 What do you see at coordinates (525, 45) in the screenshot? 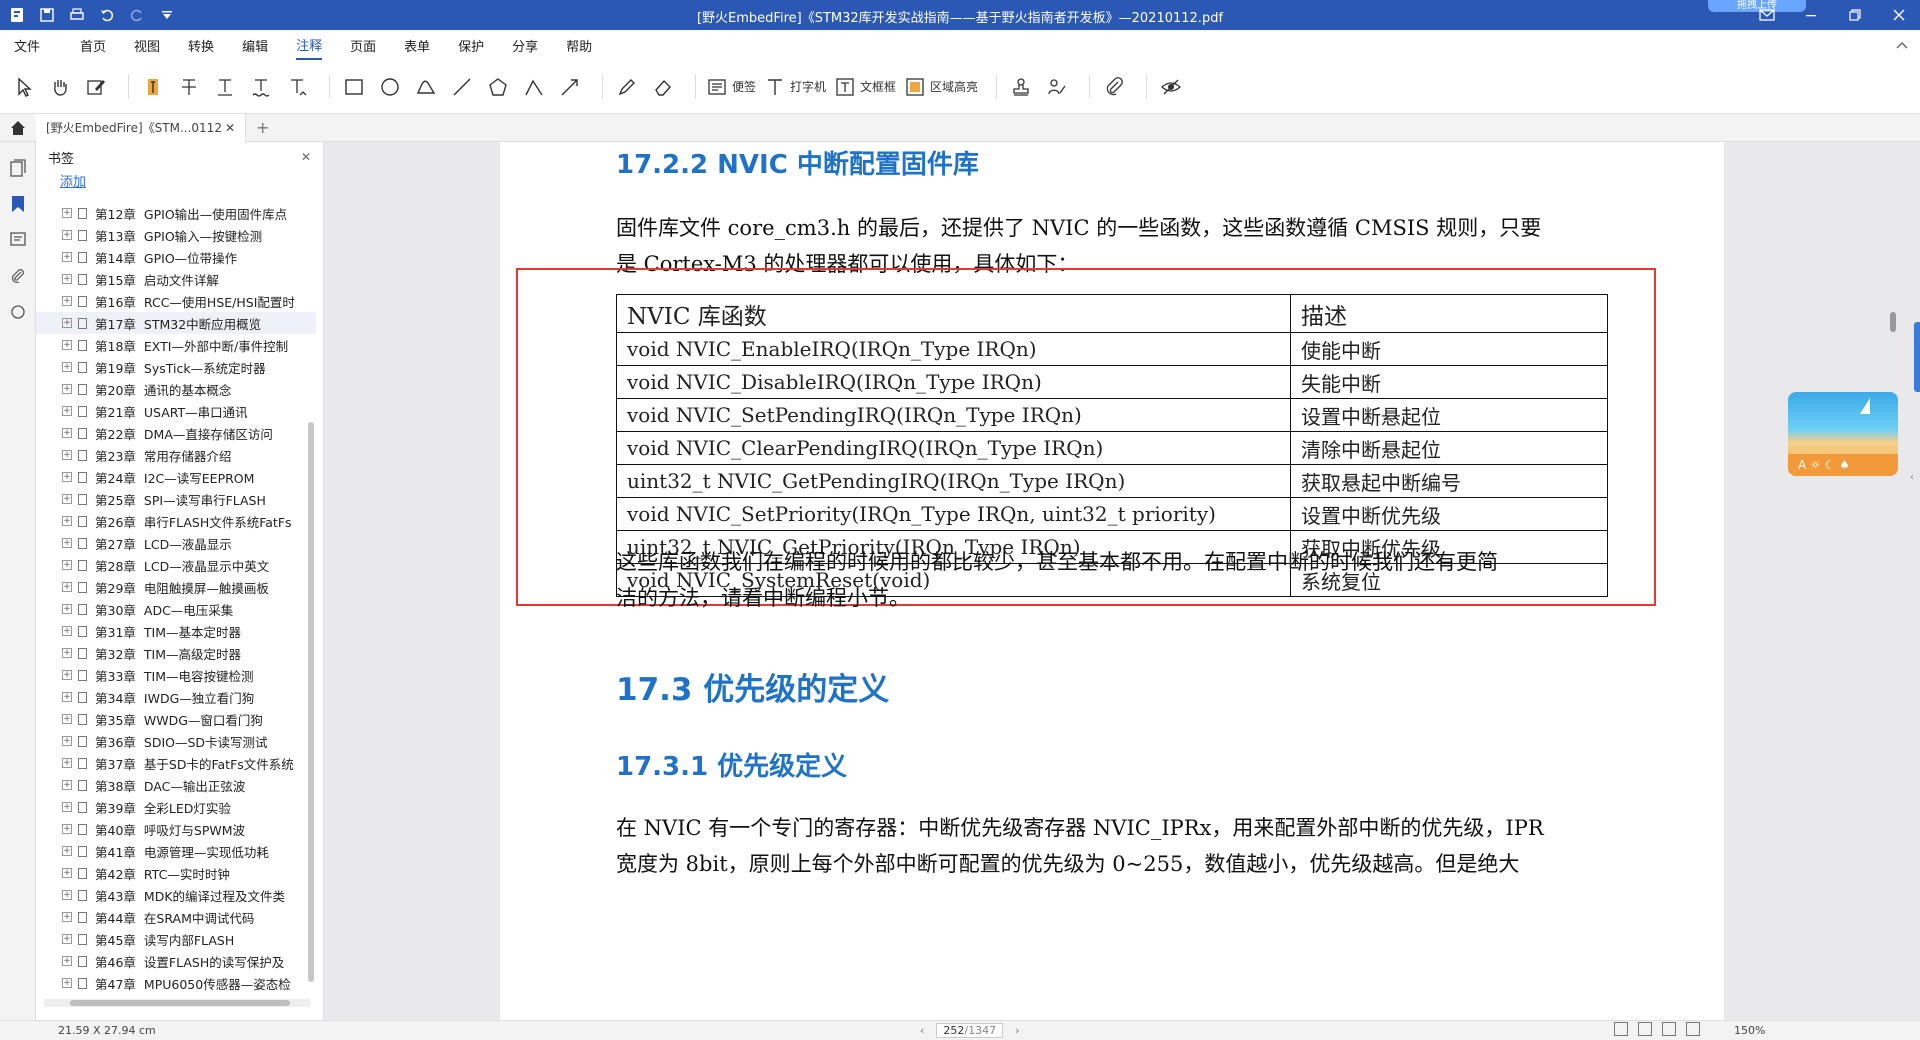
I see `menu-share: 分享` at bounding box center [525, 45].